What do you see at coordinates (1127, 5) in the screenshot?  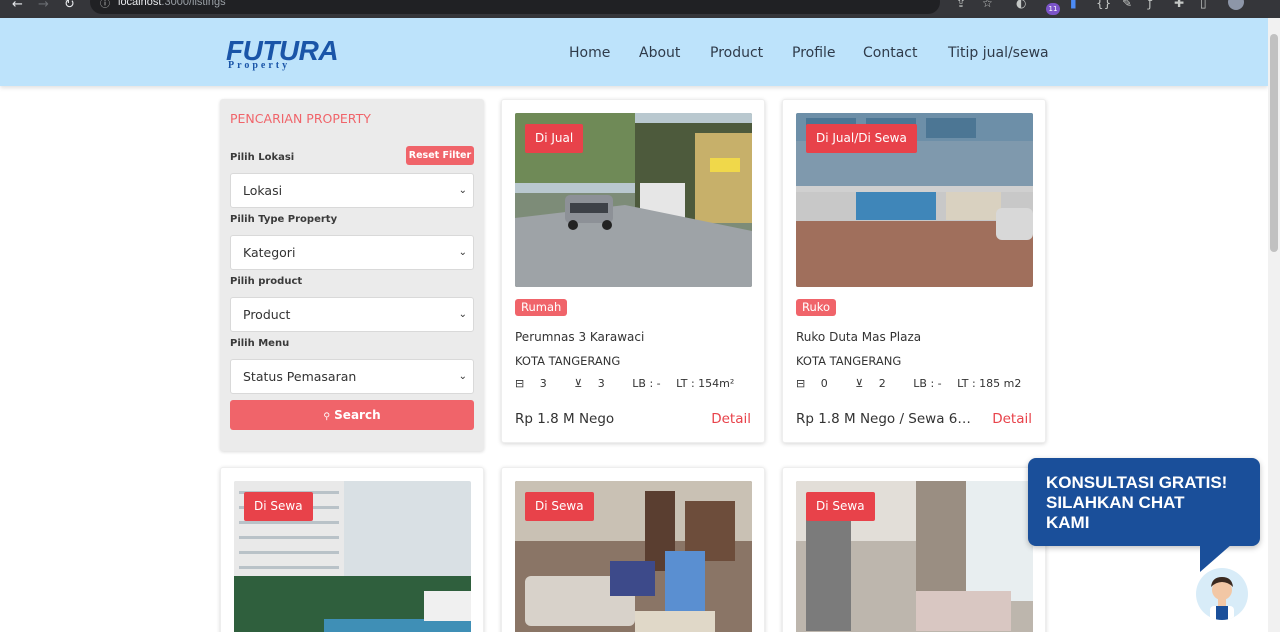 I see `pen-icon: ✎` at bounding box center [1127, 5].